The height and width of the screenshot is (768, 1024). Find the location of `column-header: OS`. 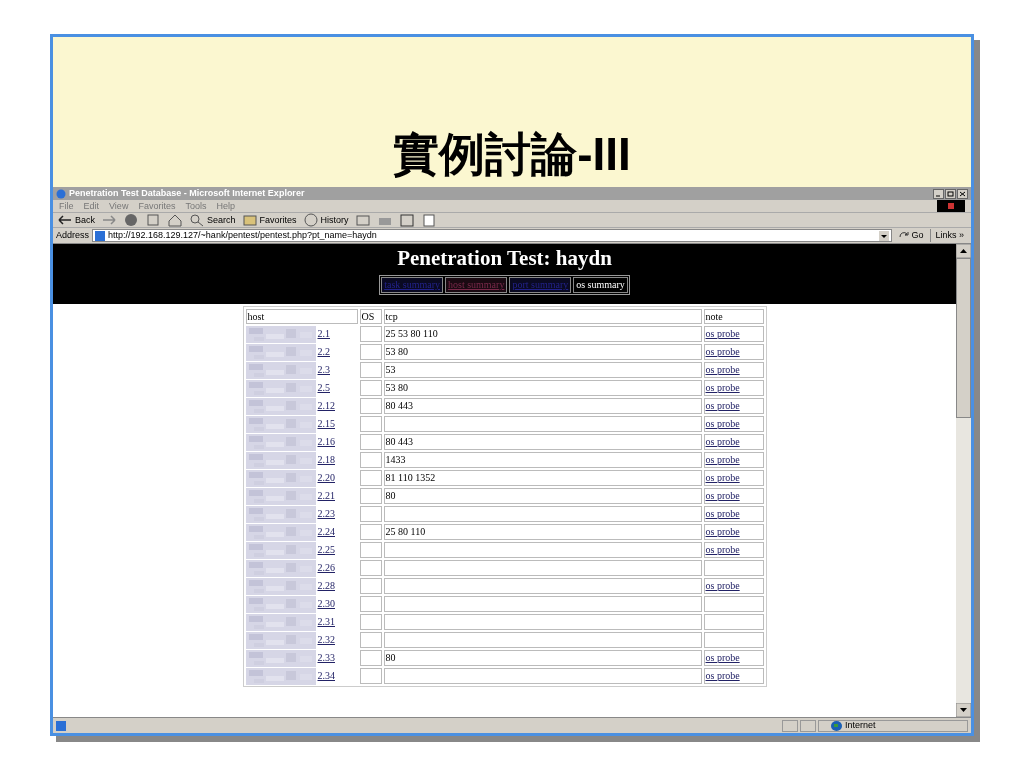

column-header: OS is located at coordinates (370, 316).